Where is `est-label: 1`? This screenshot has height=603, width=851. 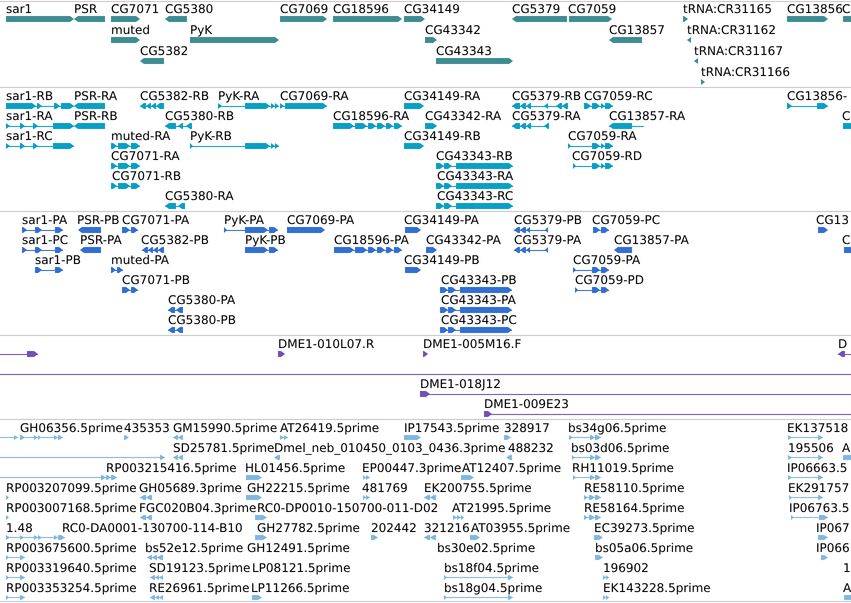
est-label: 1 is located at coordinates (847, 568).